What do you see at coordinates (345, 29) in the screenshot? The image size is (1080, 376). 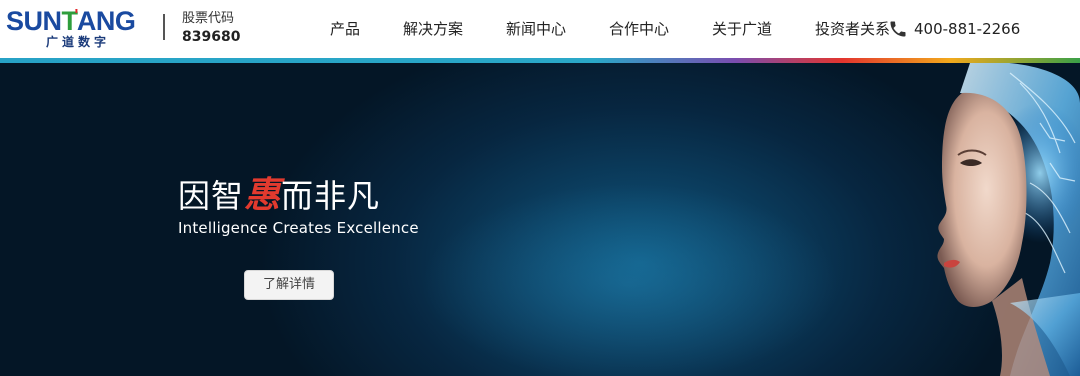 I see `nav-item-products: 产品` at bounding box center [345, 29].